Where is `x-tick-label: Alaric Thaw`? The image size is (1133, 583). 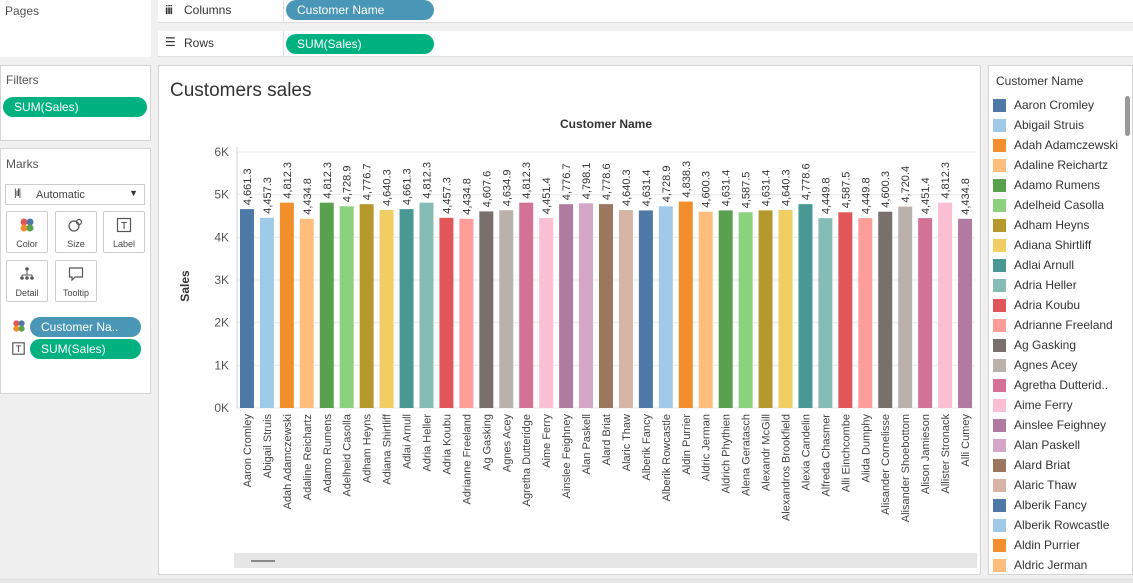 x-tick-label: Alaric Thaw is located at coordinates (627, 442).